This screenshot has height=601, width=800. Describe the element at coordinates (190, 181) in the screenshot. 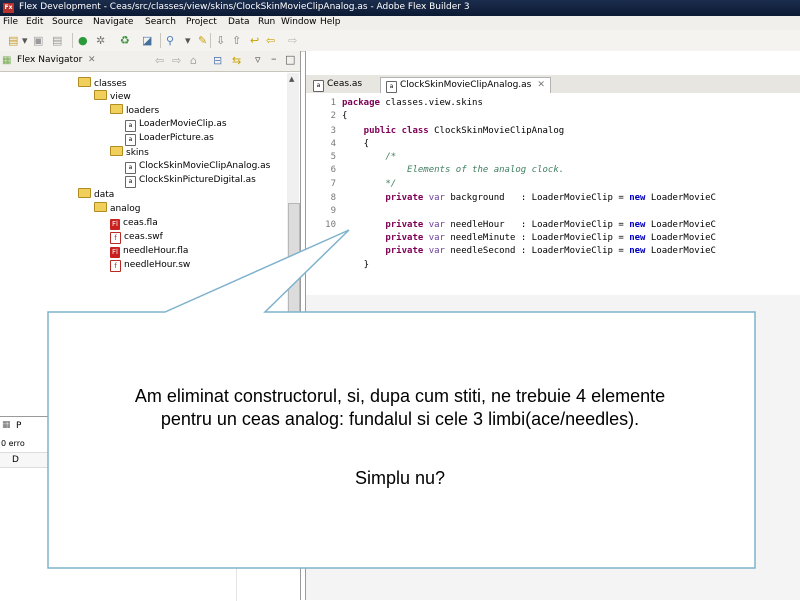

I see `tree-item-clockskinpicturedigital: a ClockSkinPictureDigital.as` at that location.